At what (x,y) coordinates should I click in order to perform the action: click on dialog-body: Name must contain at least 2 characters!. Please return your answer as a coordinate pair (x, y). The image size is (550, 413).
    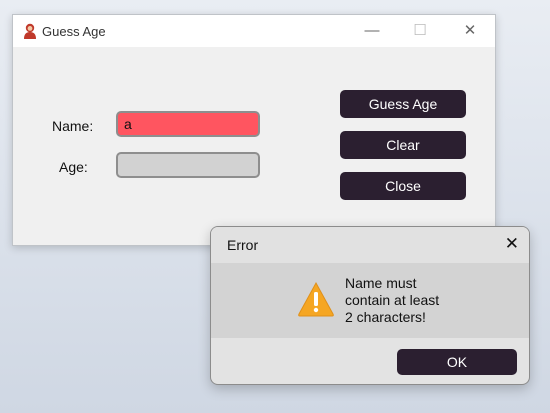
    Looking at the image, I should click on (370, 300).